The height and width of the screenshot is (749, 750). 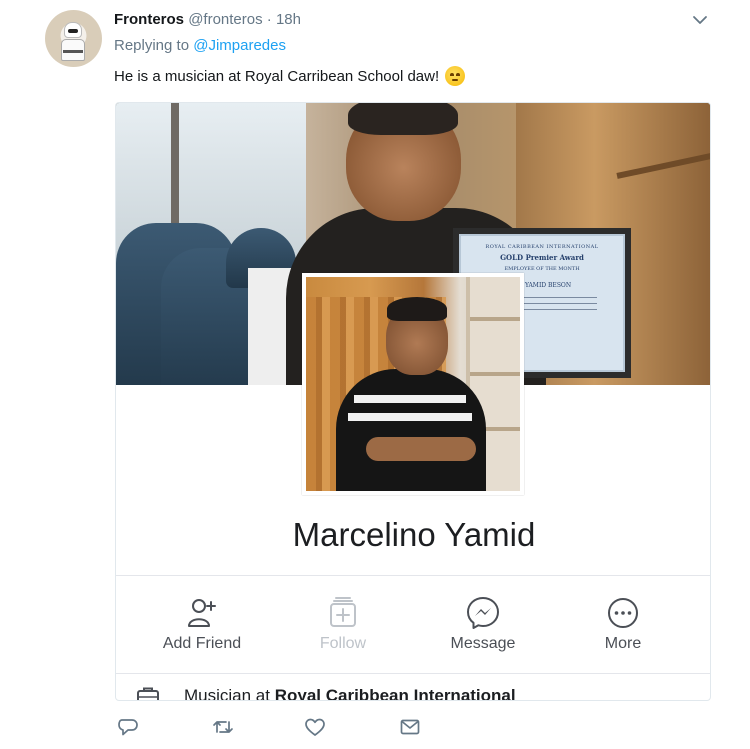 What do you see at coordinates (128, 727) in the screenshot?
I see `reply-icon` at bounding box center [128, 727].